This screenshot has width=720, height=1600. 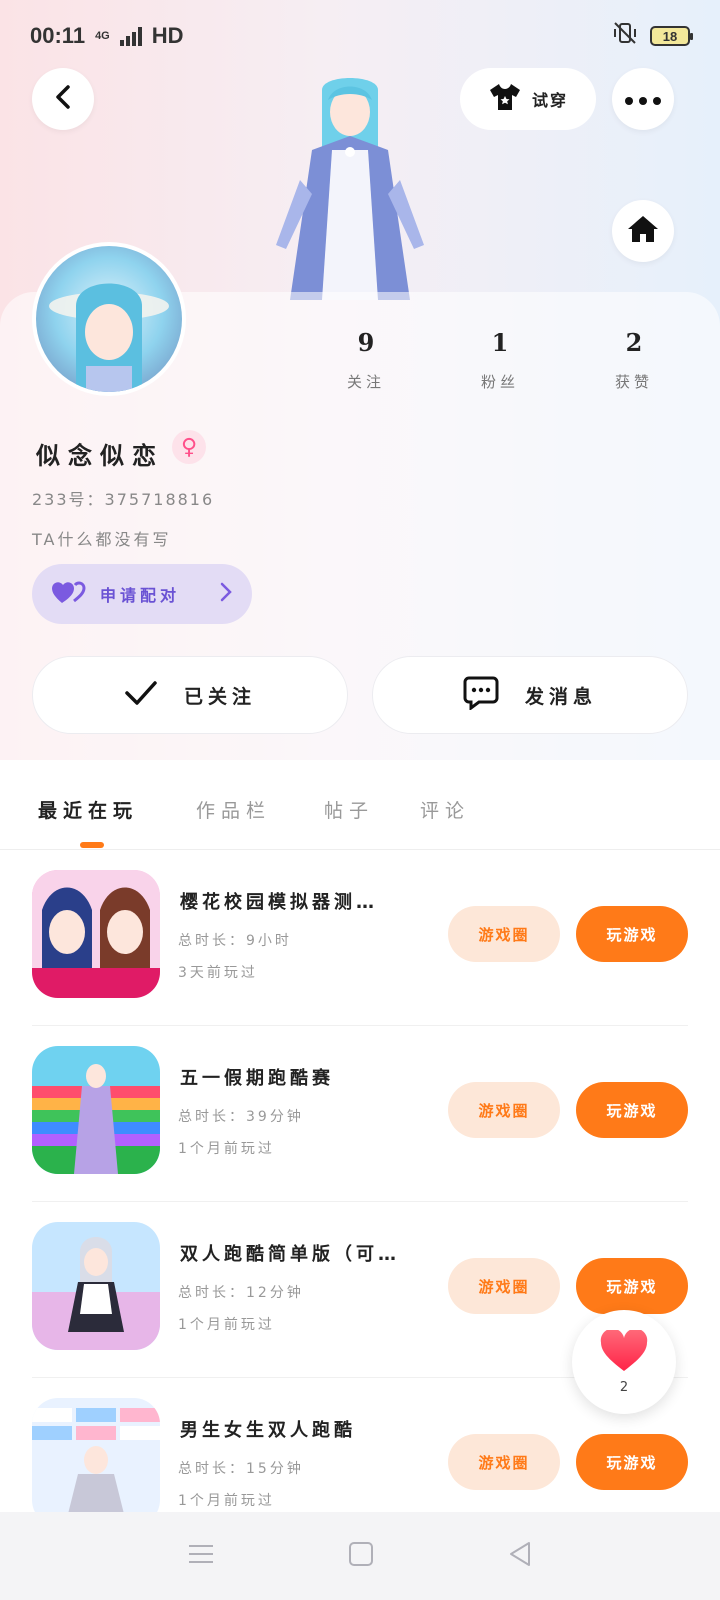 What do you see at coordinates (366, 360) in the screenshot?
I see `stat-following: 9 关注` at bounding box center [366, 360].